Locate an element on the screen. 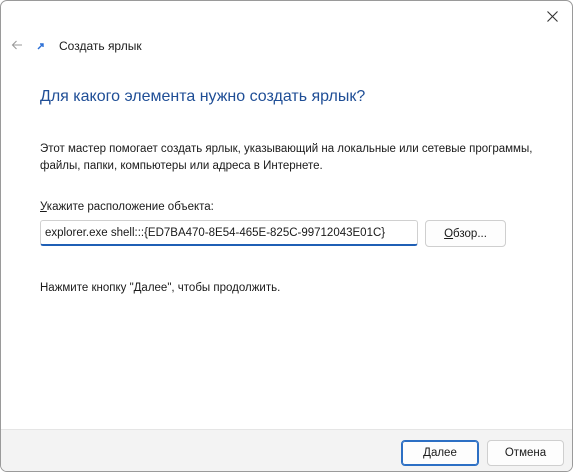  location-input is located at coordinates (229, 233).